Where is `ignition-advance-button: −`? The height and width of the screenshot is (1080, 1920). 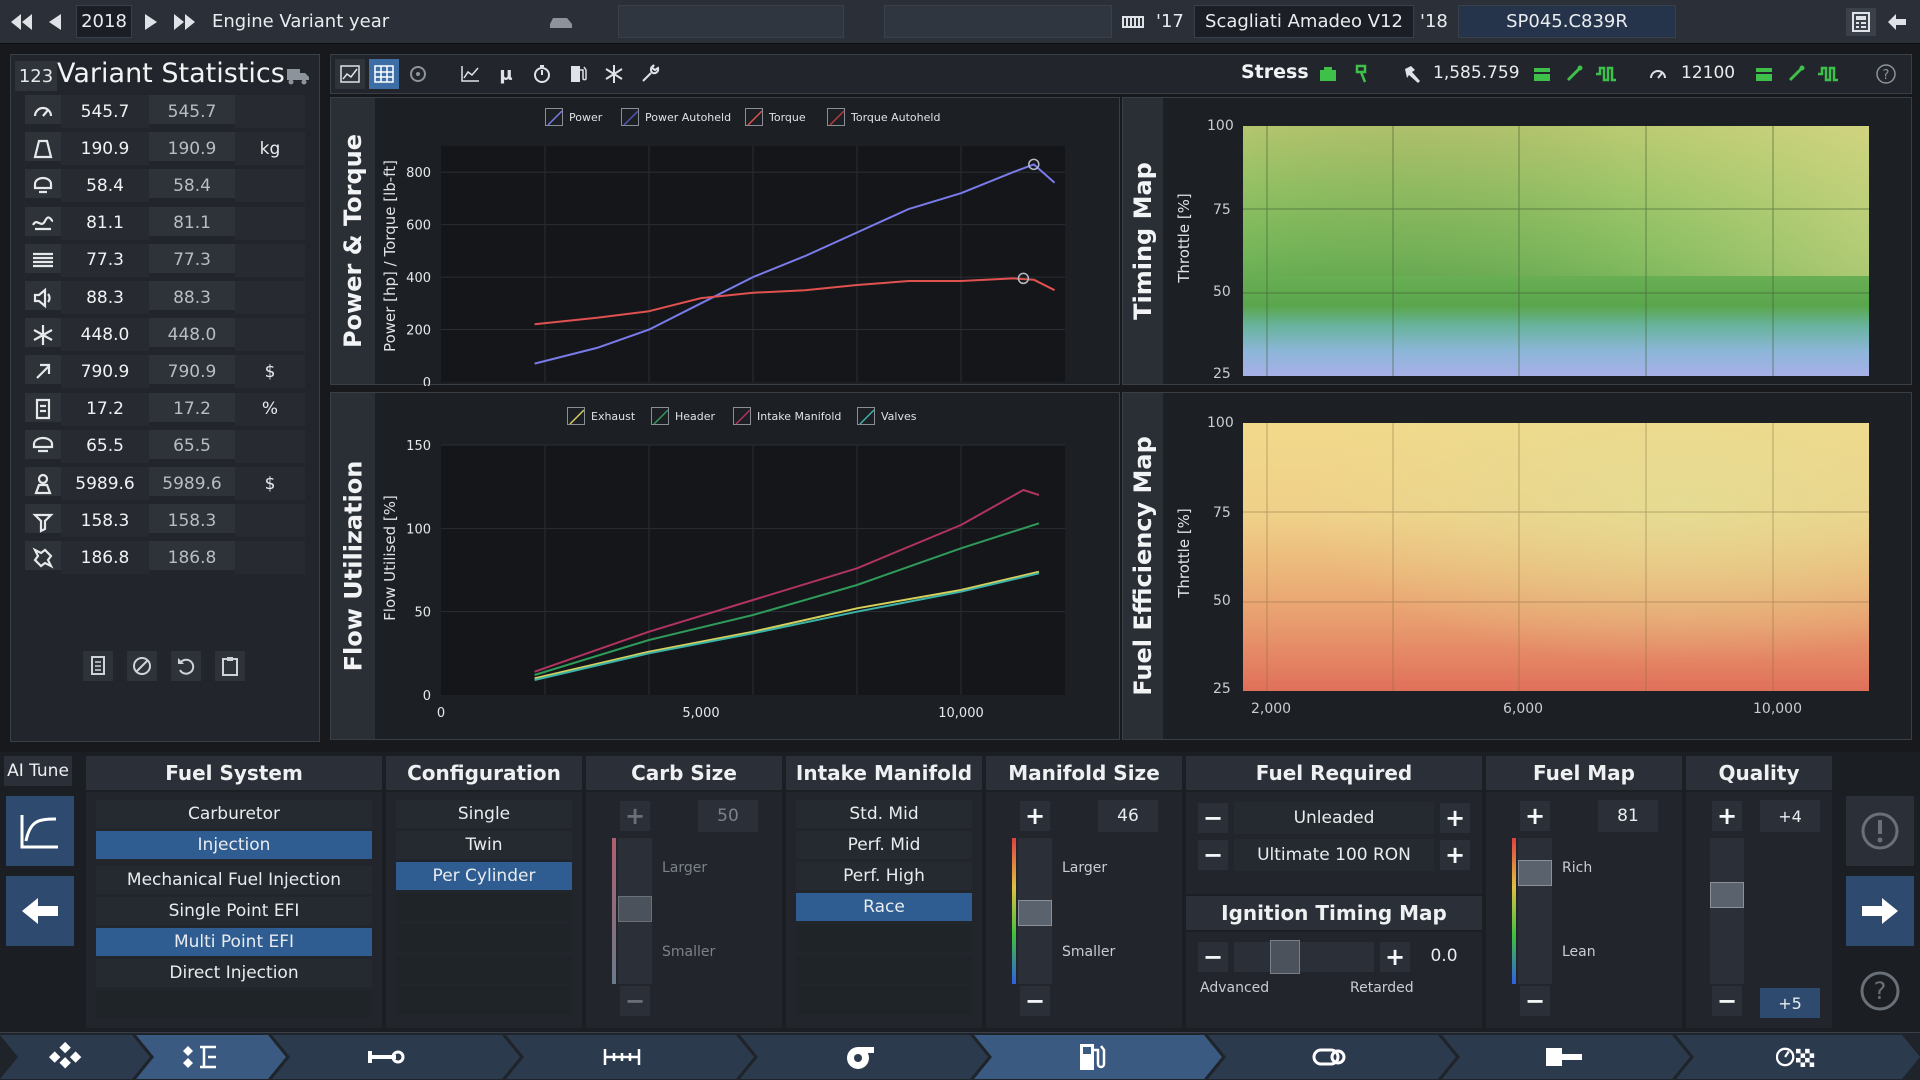
ignition-advance-button: − is located at coordinates (1213, 957).